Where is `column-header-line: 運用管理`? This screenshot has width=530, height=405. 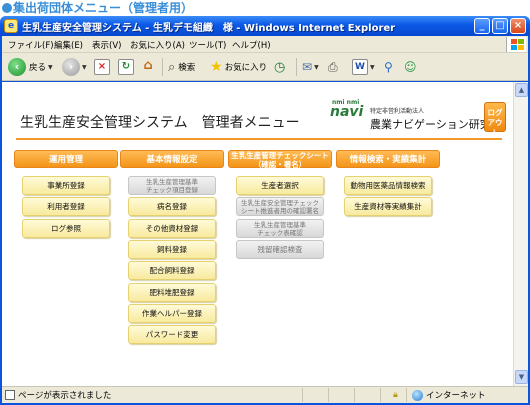
column-header-line: 運用管理 is located at coordinates (65, 160).